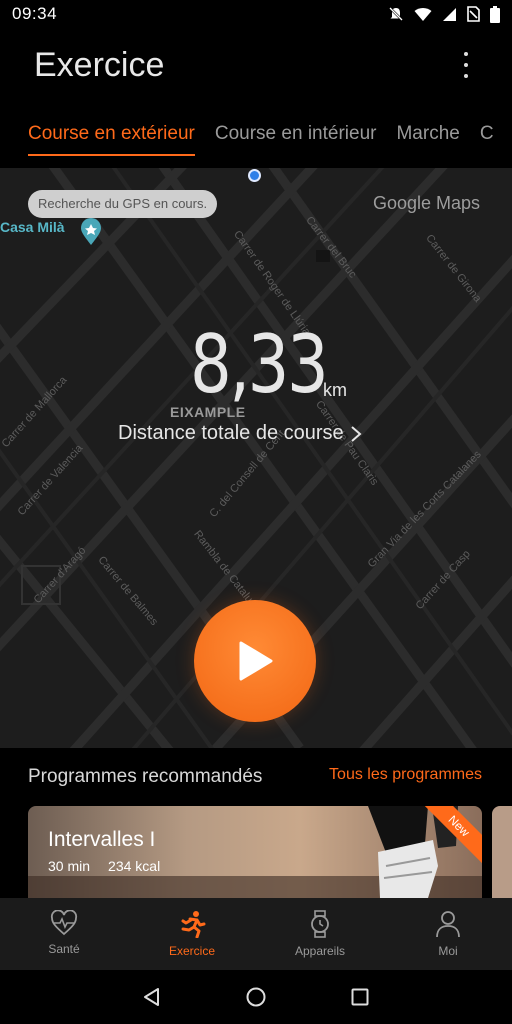 The width and height of the screenshot is (512, 1024). I want to click on home-icon, so click(256, 997).